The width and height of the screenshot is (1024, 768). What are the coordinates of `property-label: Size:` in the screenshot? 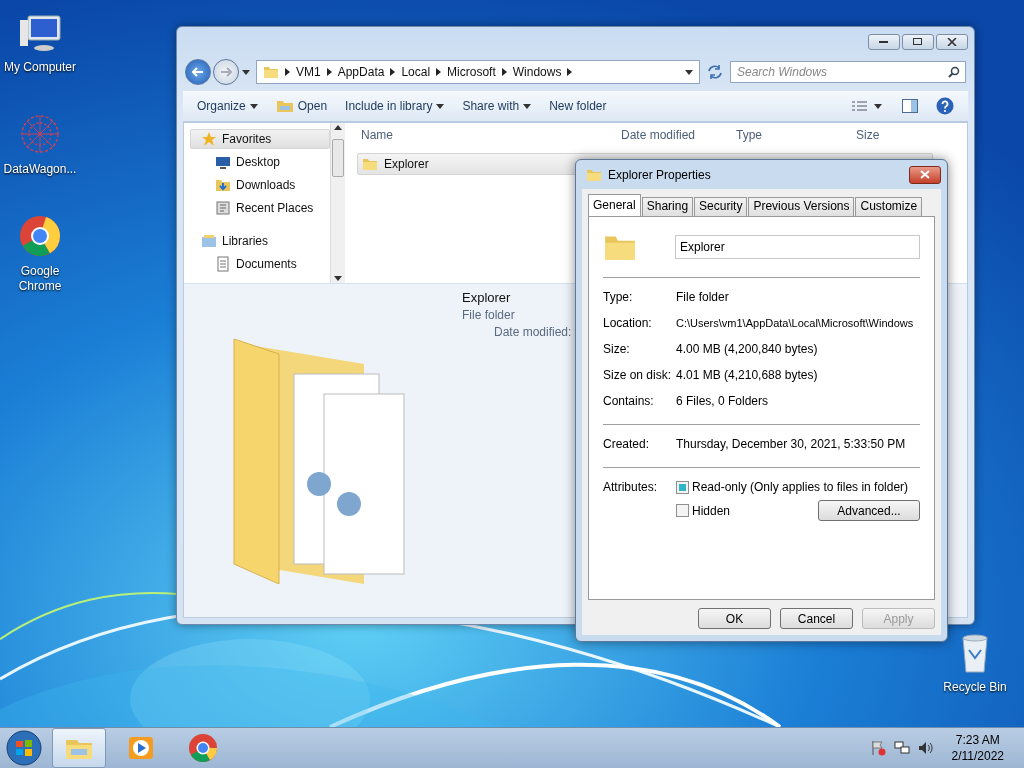 It's located at (617, 349).